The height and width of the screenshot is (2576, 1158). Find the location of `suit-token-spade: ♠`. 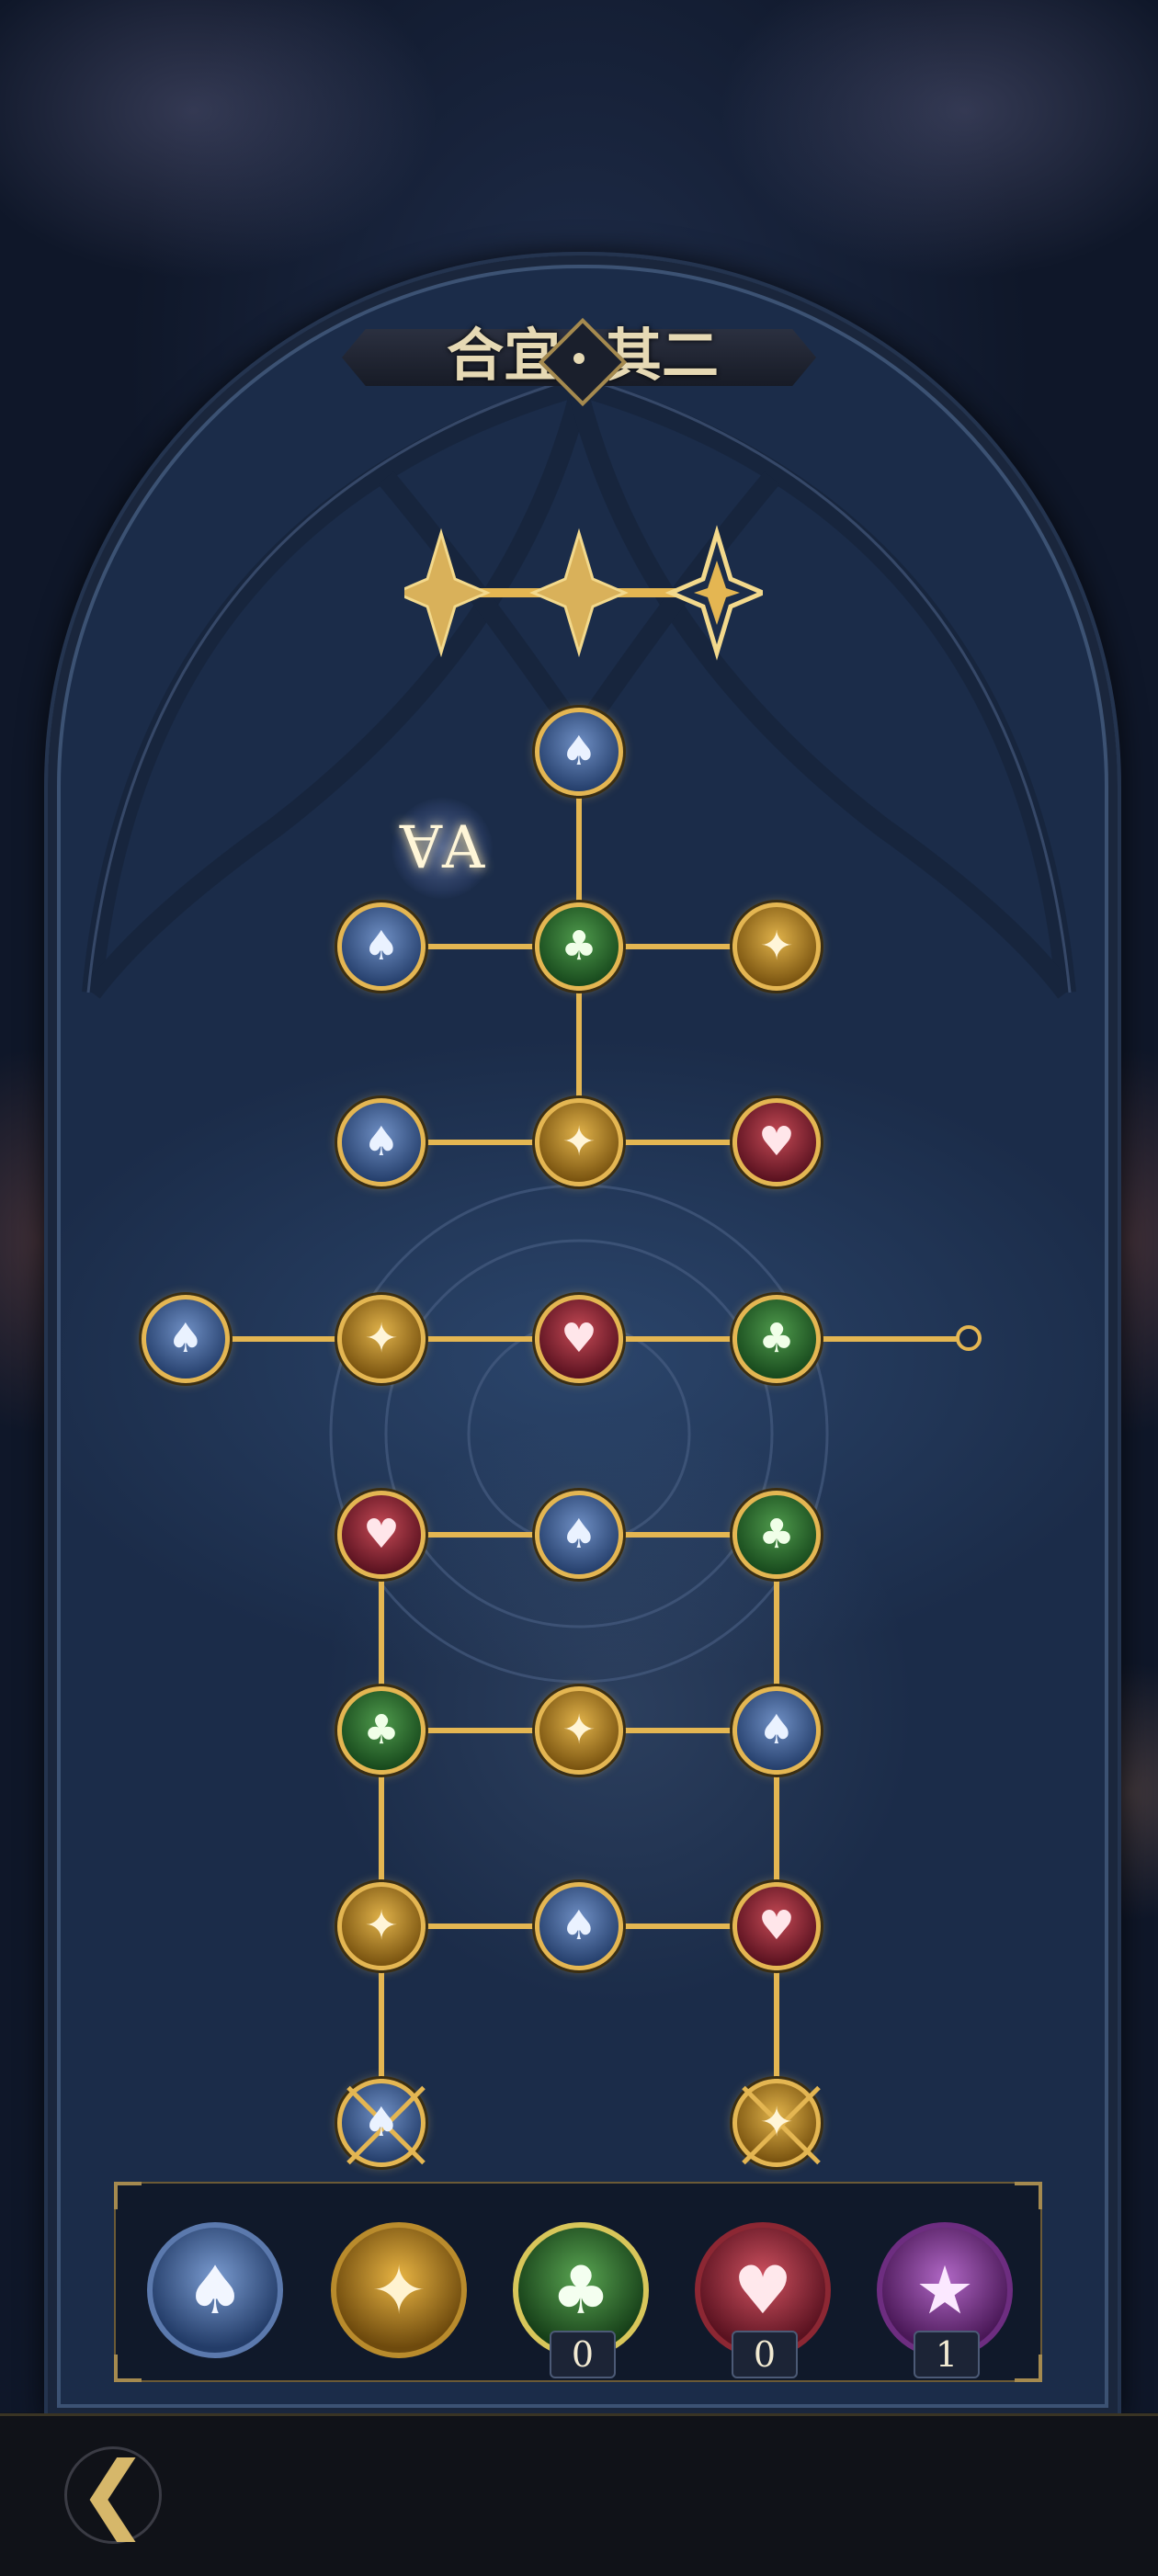

suit-token-spade: ♠ is located at coordinates (215, 2290).